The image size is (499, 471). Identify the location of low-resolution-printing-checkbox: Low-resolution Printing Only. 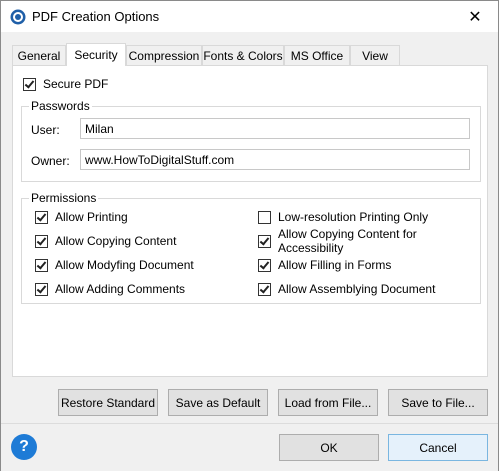
(343, 217).